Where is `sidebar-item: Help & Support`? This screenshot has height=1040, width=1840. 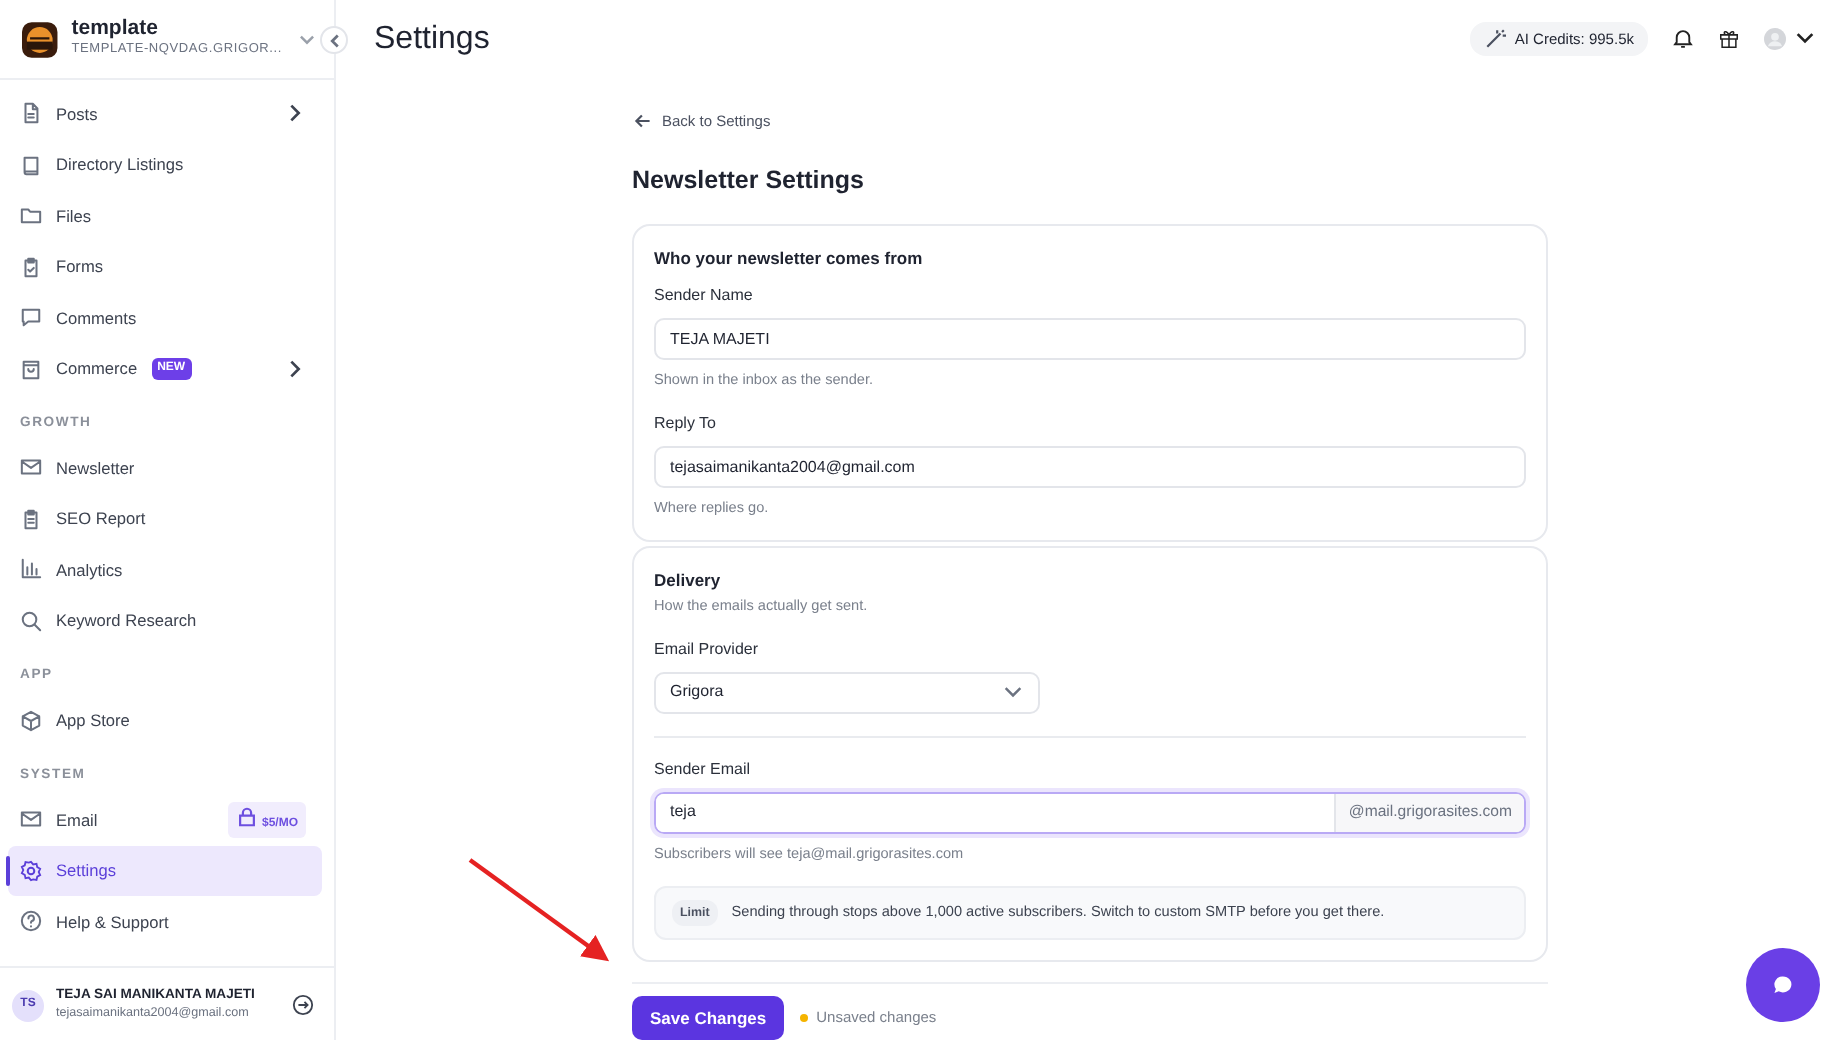 sidebar-item: Help & Support is located at coordinates (165, 922).